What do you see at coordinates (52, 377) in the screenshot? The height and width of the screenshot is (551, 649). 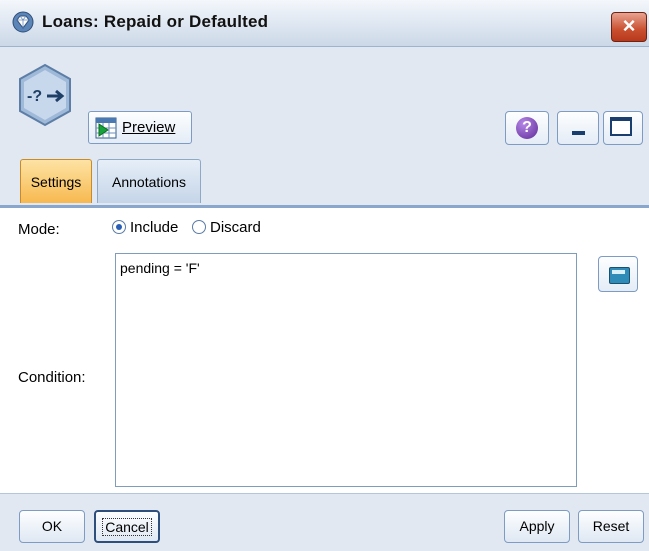 I see `condition-label: Condition:` at bounding box center [52, 377].